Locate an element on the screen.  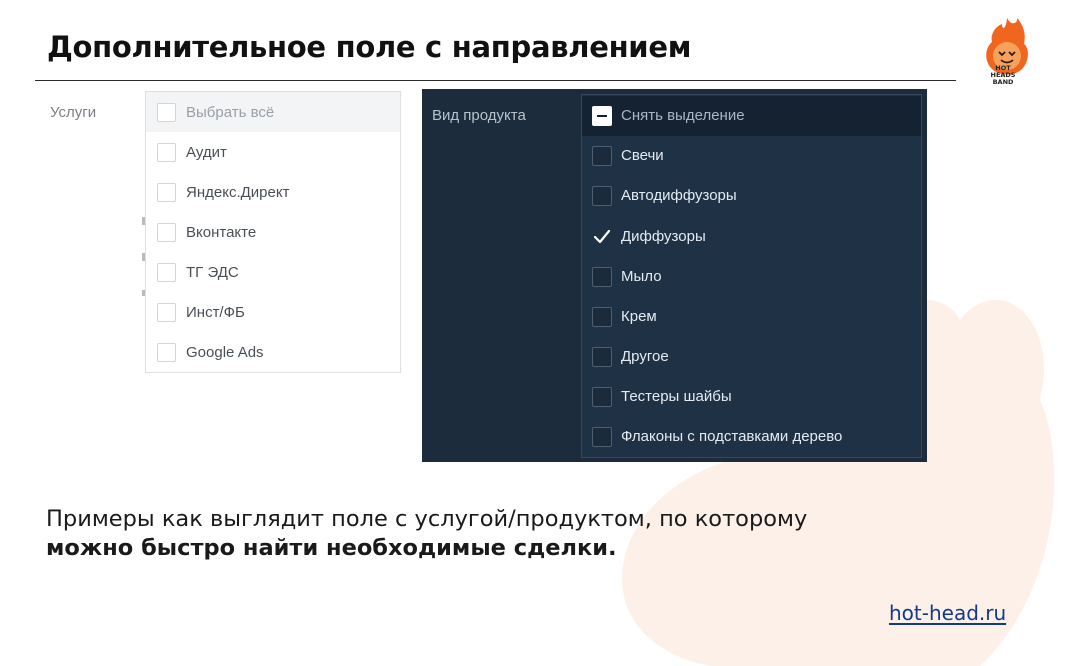
option-label: Автодиффузоры is located at coordinates (679, 195).